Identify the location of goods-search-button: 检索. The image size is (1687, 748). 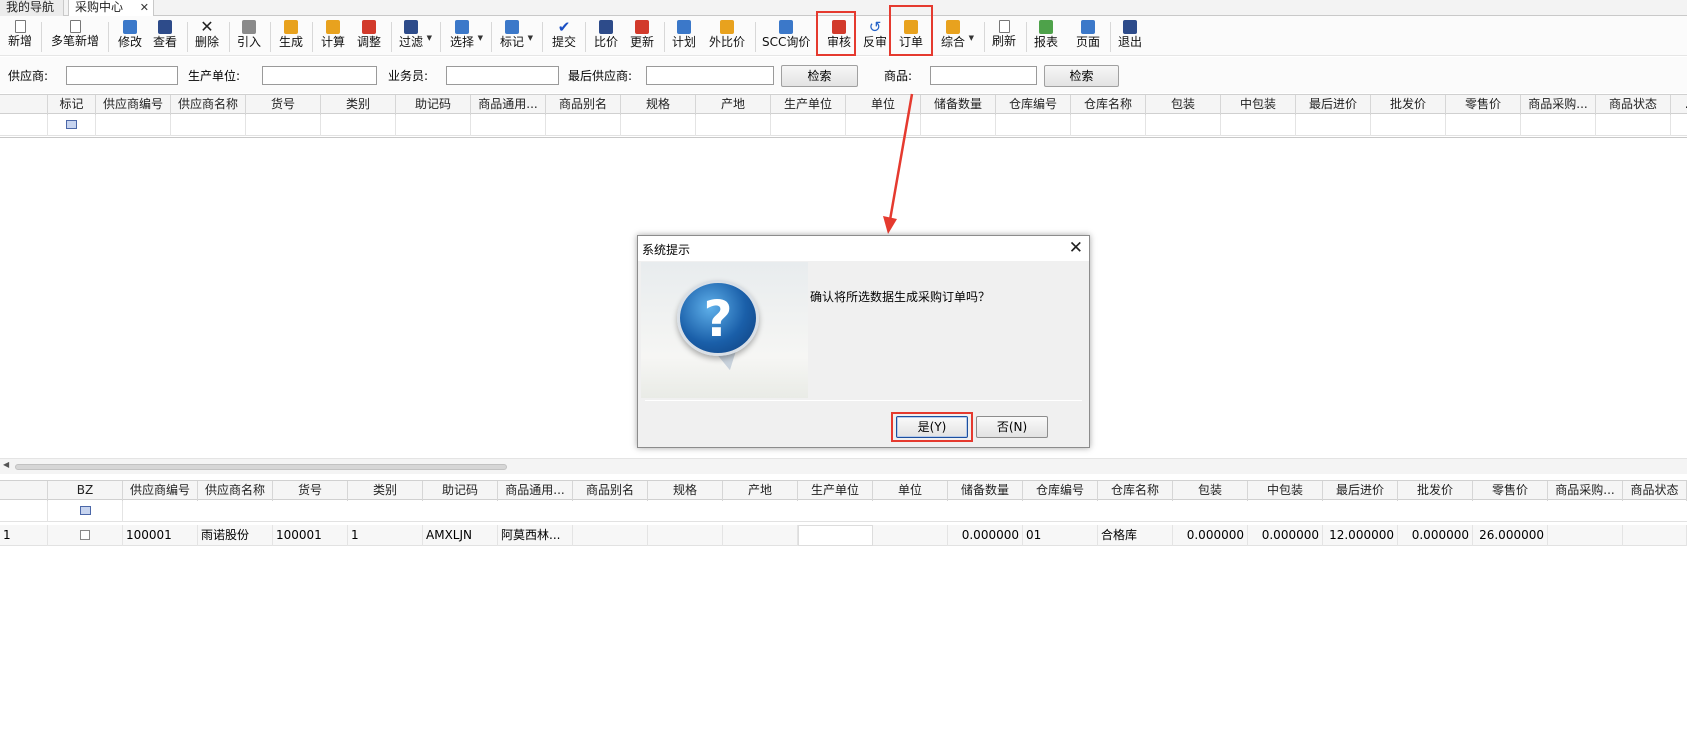
(1081, 76).